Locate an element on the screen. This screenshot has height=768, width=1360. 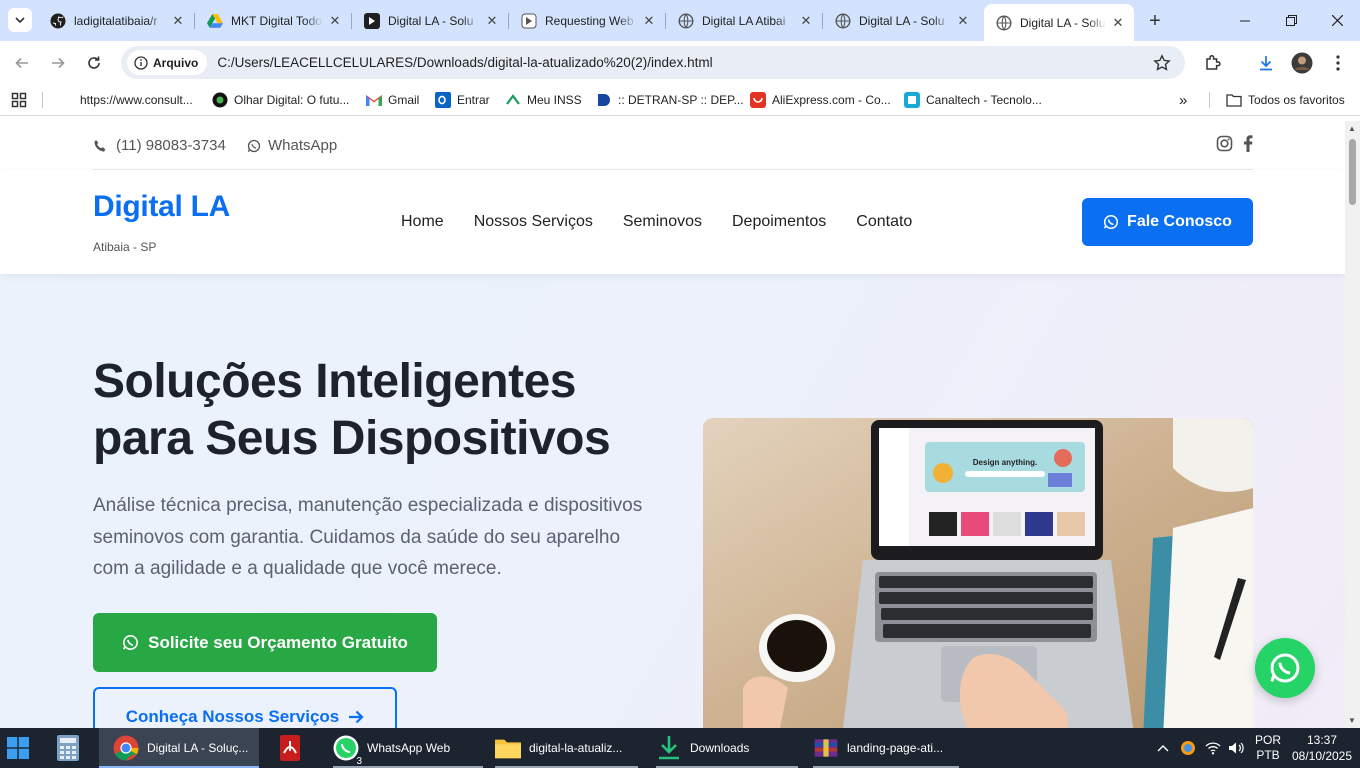
tab-title: Digital LA Atibai is located at coordinates (744, 20).